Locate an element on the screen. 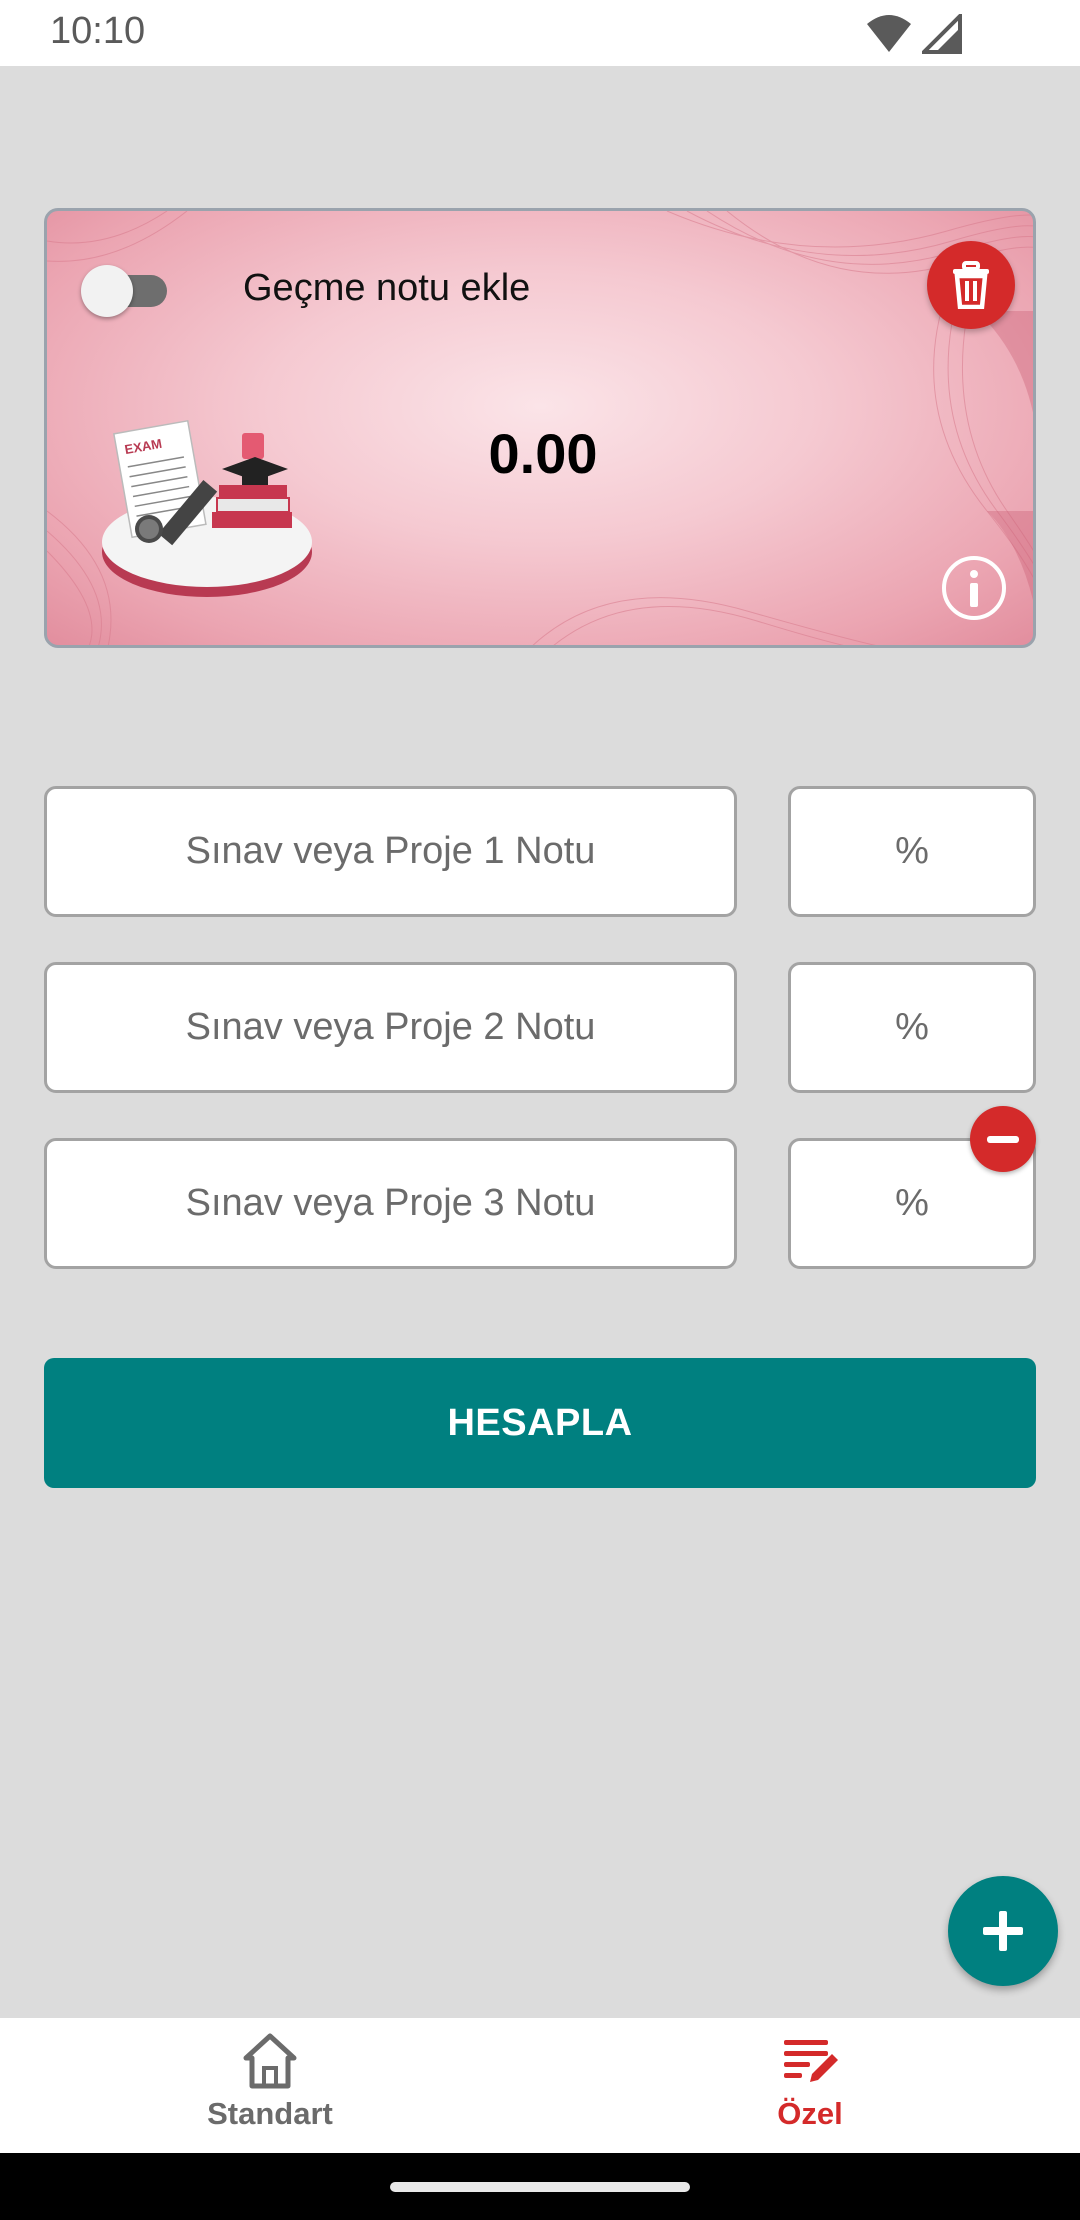 This screenshot has height=2220, width=1080. home-icon is located at coordinates (270, 2061).